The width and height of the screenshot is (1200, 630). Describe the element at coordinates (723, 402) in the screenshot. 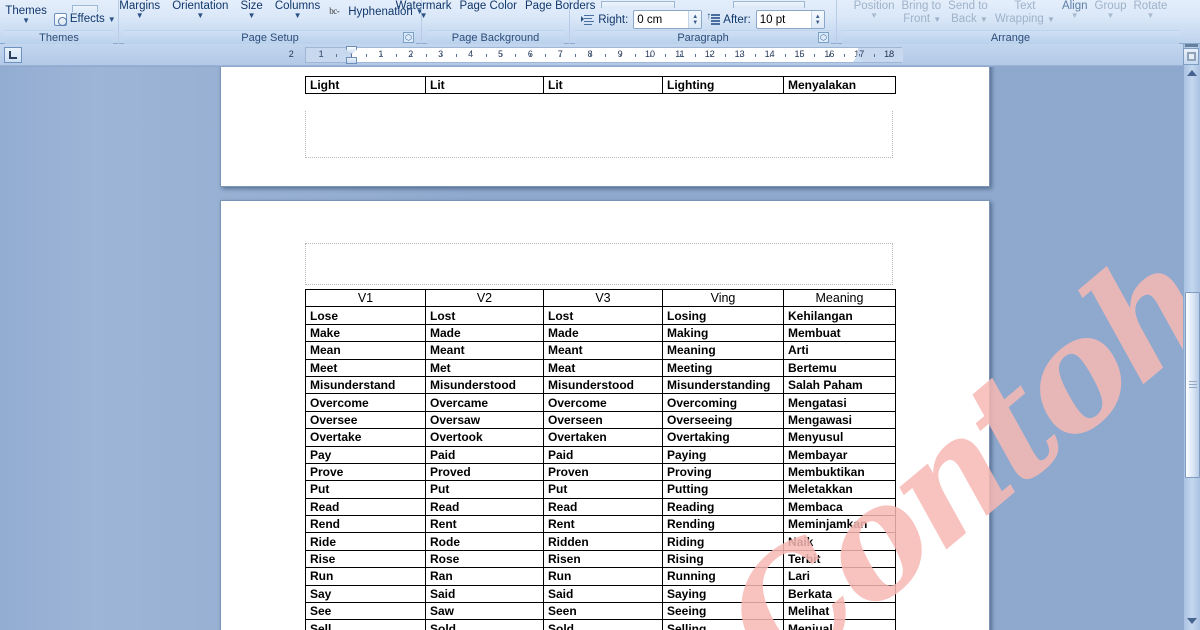

I see `table-cell: Overcoming` at that location.